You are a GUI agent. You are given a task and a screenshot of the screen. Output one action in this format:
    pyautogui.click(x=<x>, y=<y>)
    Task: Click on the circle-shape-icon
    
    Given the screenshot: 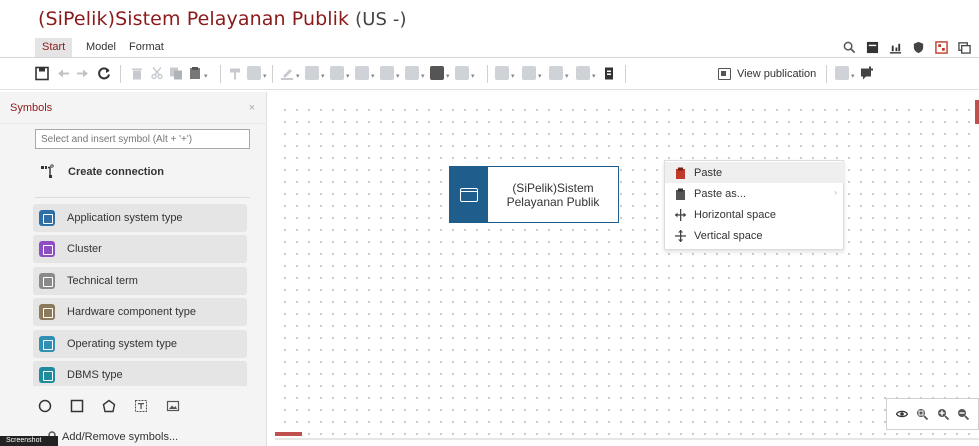 What is the action you would take?
    pyautogui.click(x=45, y=406)
    